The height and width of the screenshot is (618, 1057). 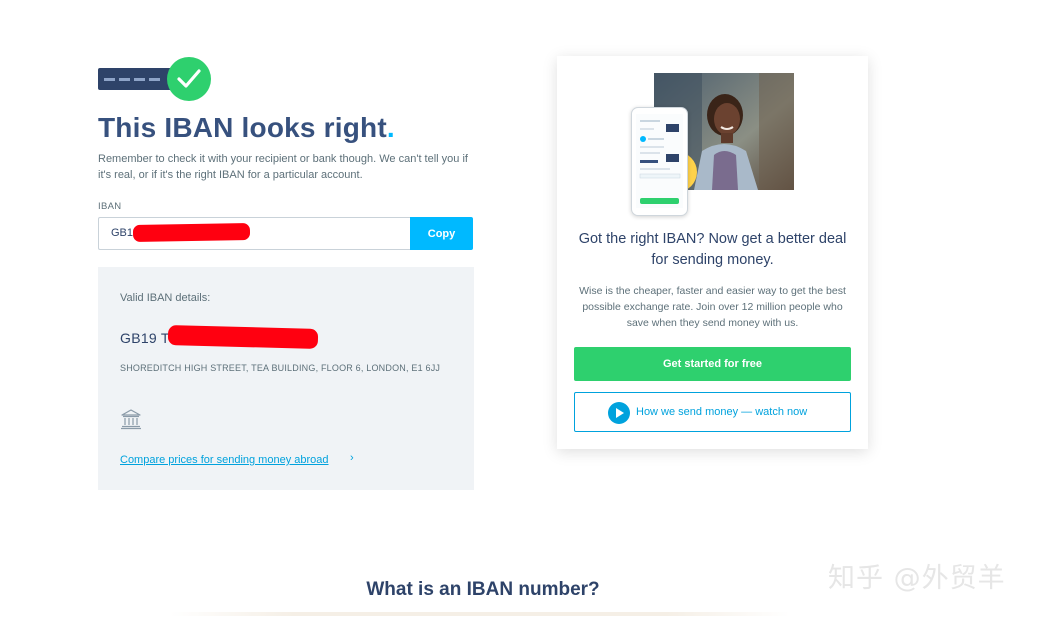 I want to click on watermark: 知乎 @外贸羊, so click(x=917, y=578).